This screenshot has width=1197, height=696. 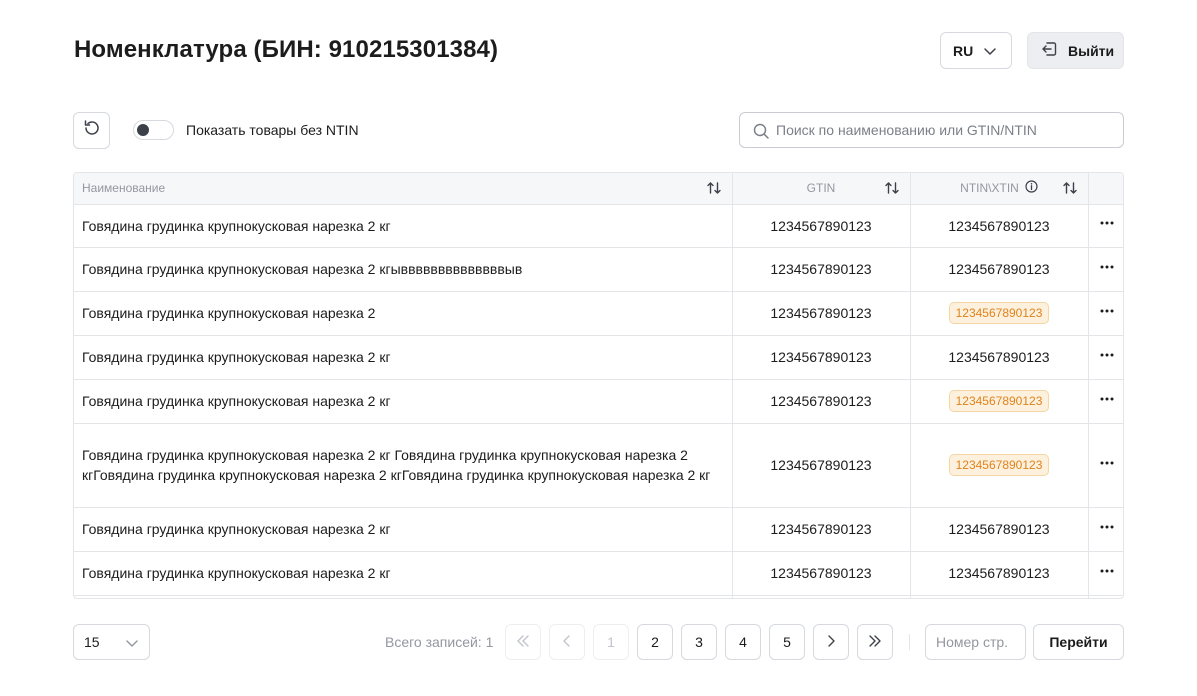 What do you see at coordinates (1105, 189) in the screenshot?
I see `column-header-actions` at bounding box center [1105, 189].